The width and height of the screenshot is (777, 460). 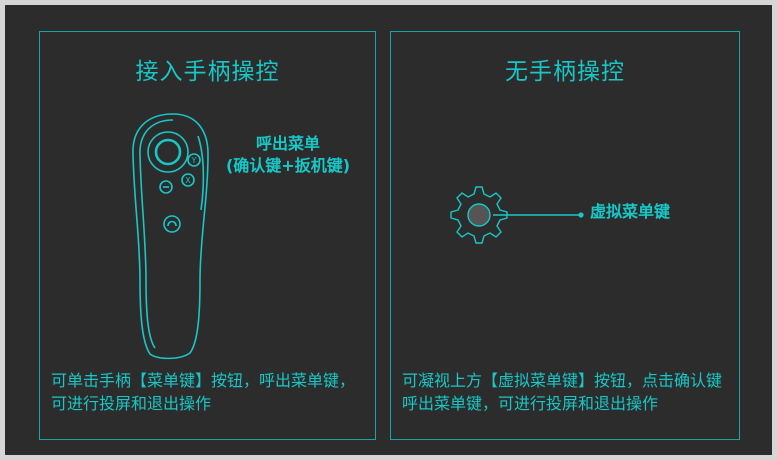 I want to click on controller-panel-title: 接入手柄操控, so click(x=207, y=72).